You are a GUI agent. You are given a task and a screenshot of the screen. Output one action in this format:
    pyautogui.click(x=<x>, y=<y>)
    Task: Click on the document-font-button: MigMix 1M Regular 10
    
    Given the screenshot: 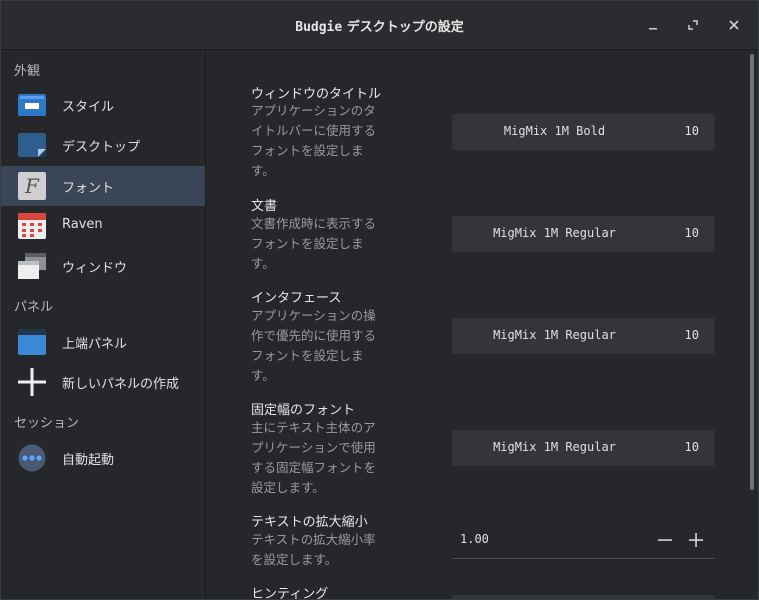 What is the action you would take?
    pyautogui.click(x=583, y=234)
    